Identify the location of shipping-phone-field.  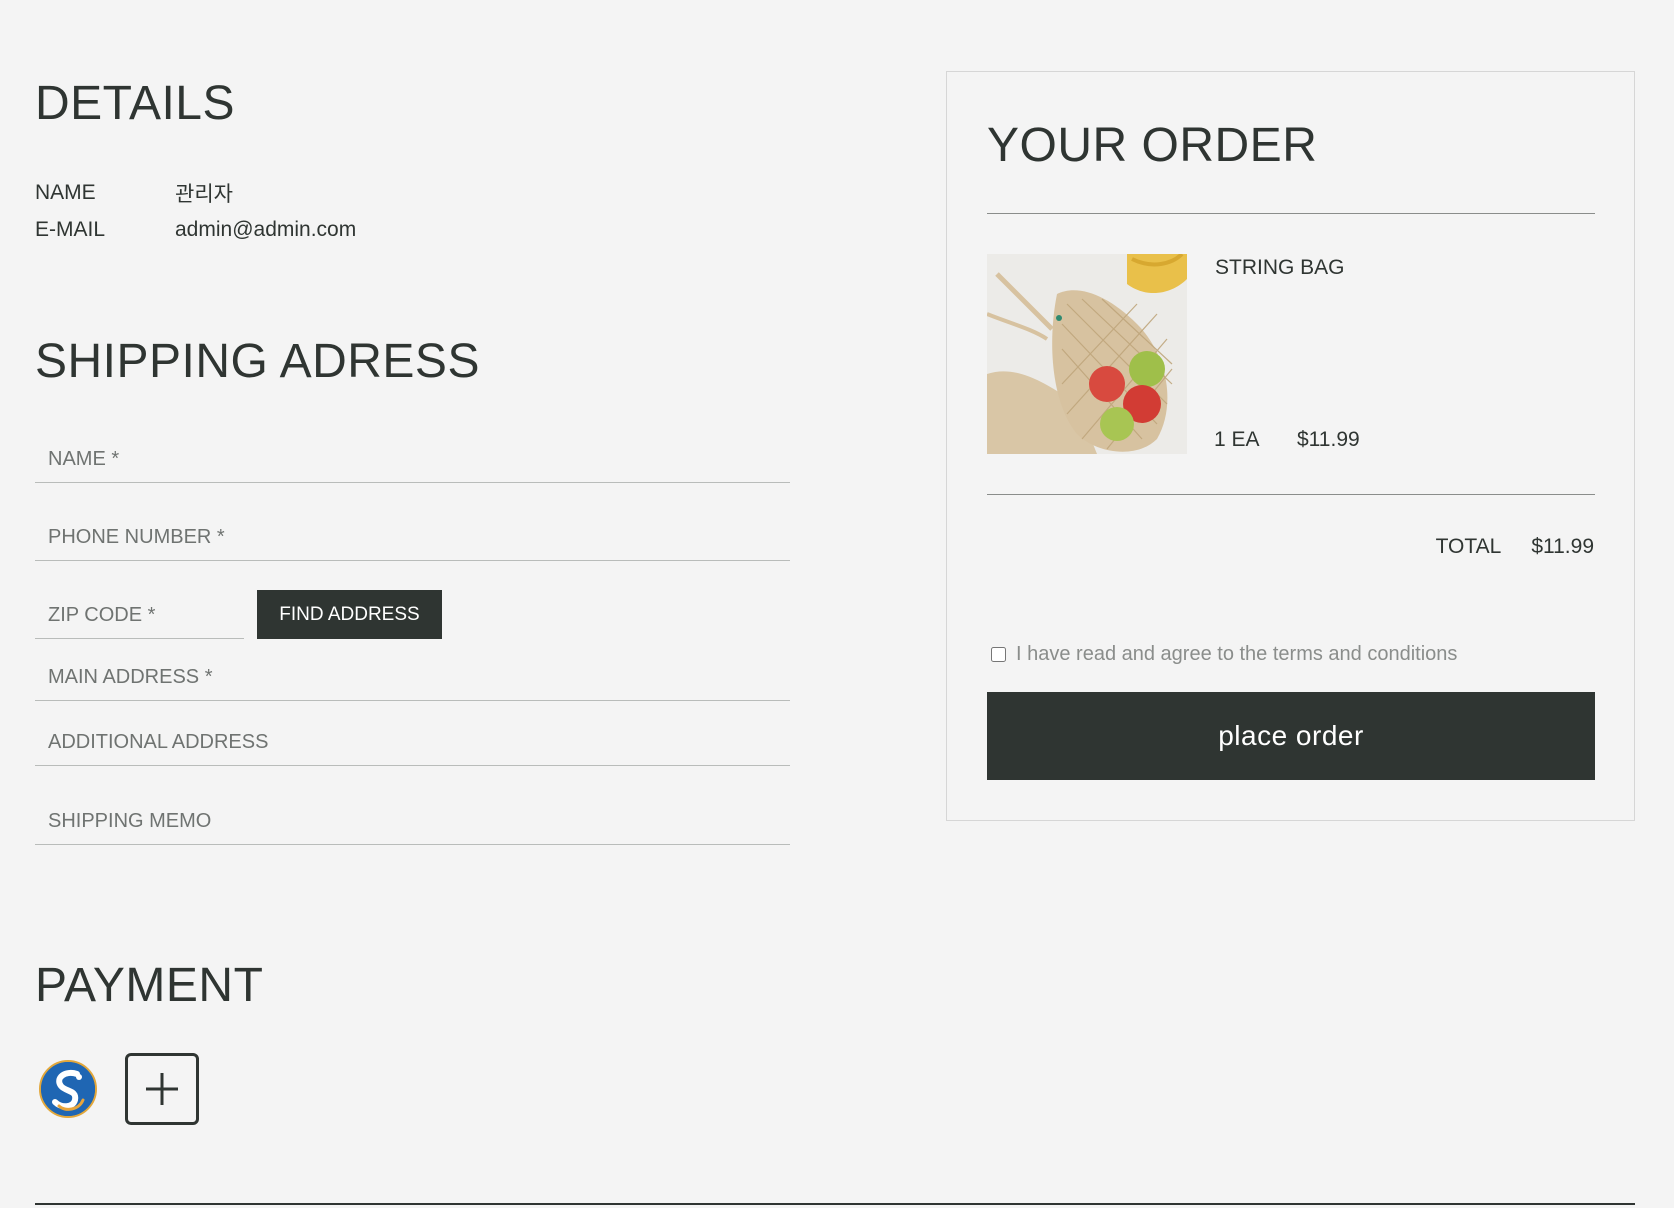
(412, 538).